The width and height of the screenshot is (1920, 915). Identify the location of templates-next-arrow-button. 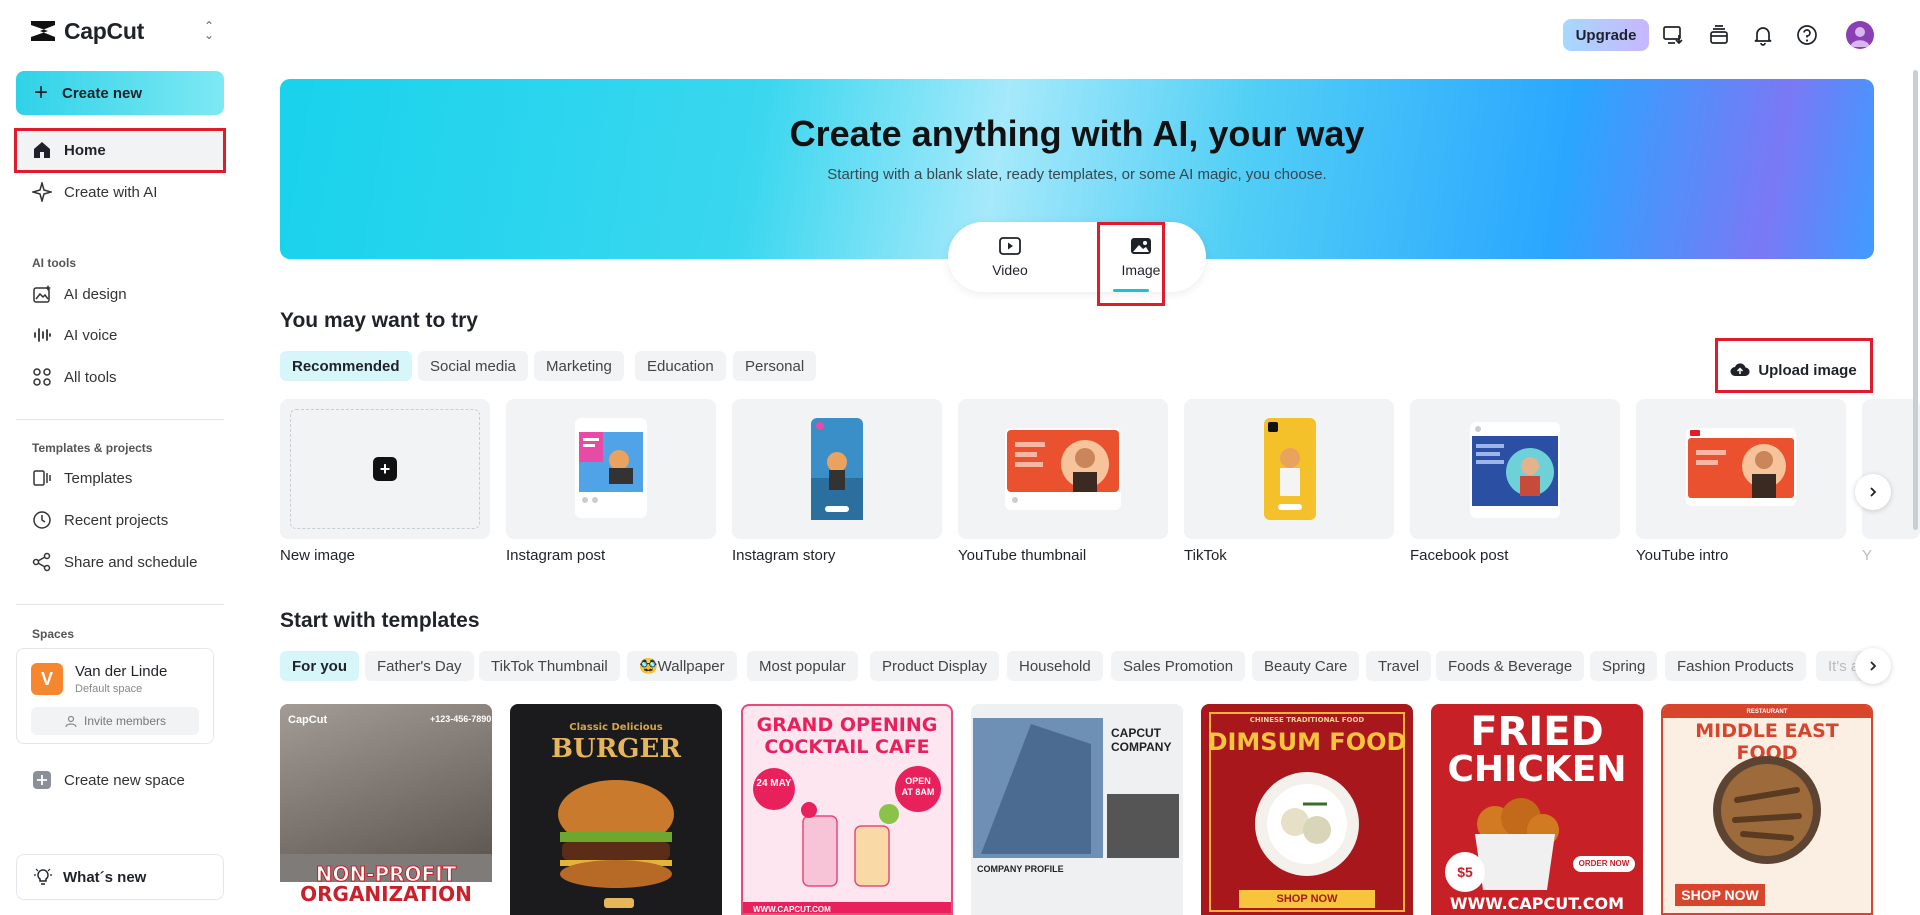
(1873, 666).